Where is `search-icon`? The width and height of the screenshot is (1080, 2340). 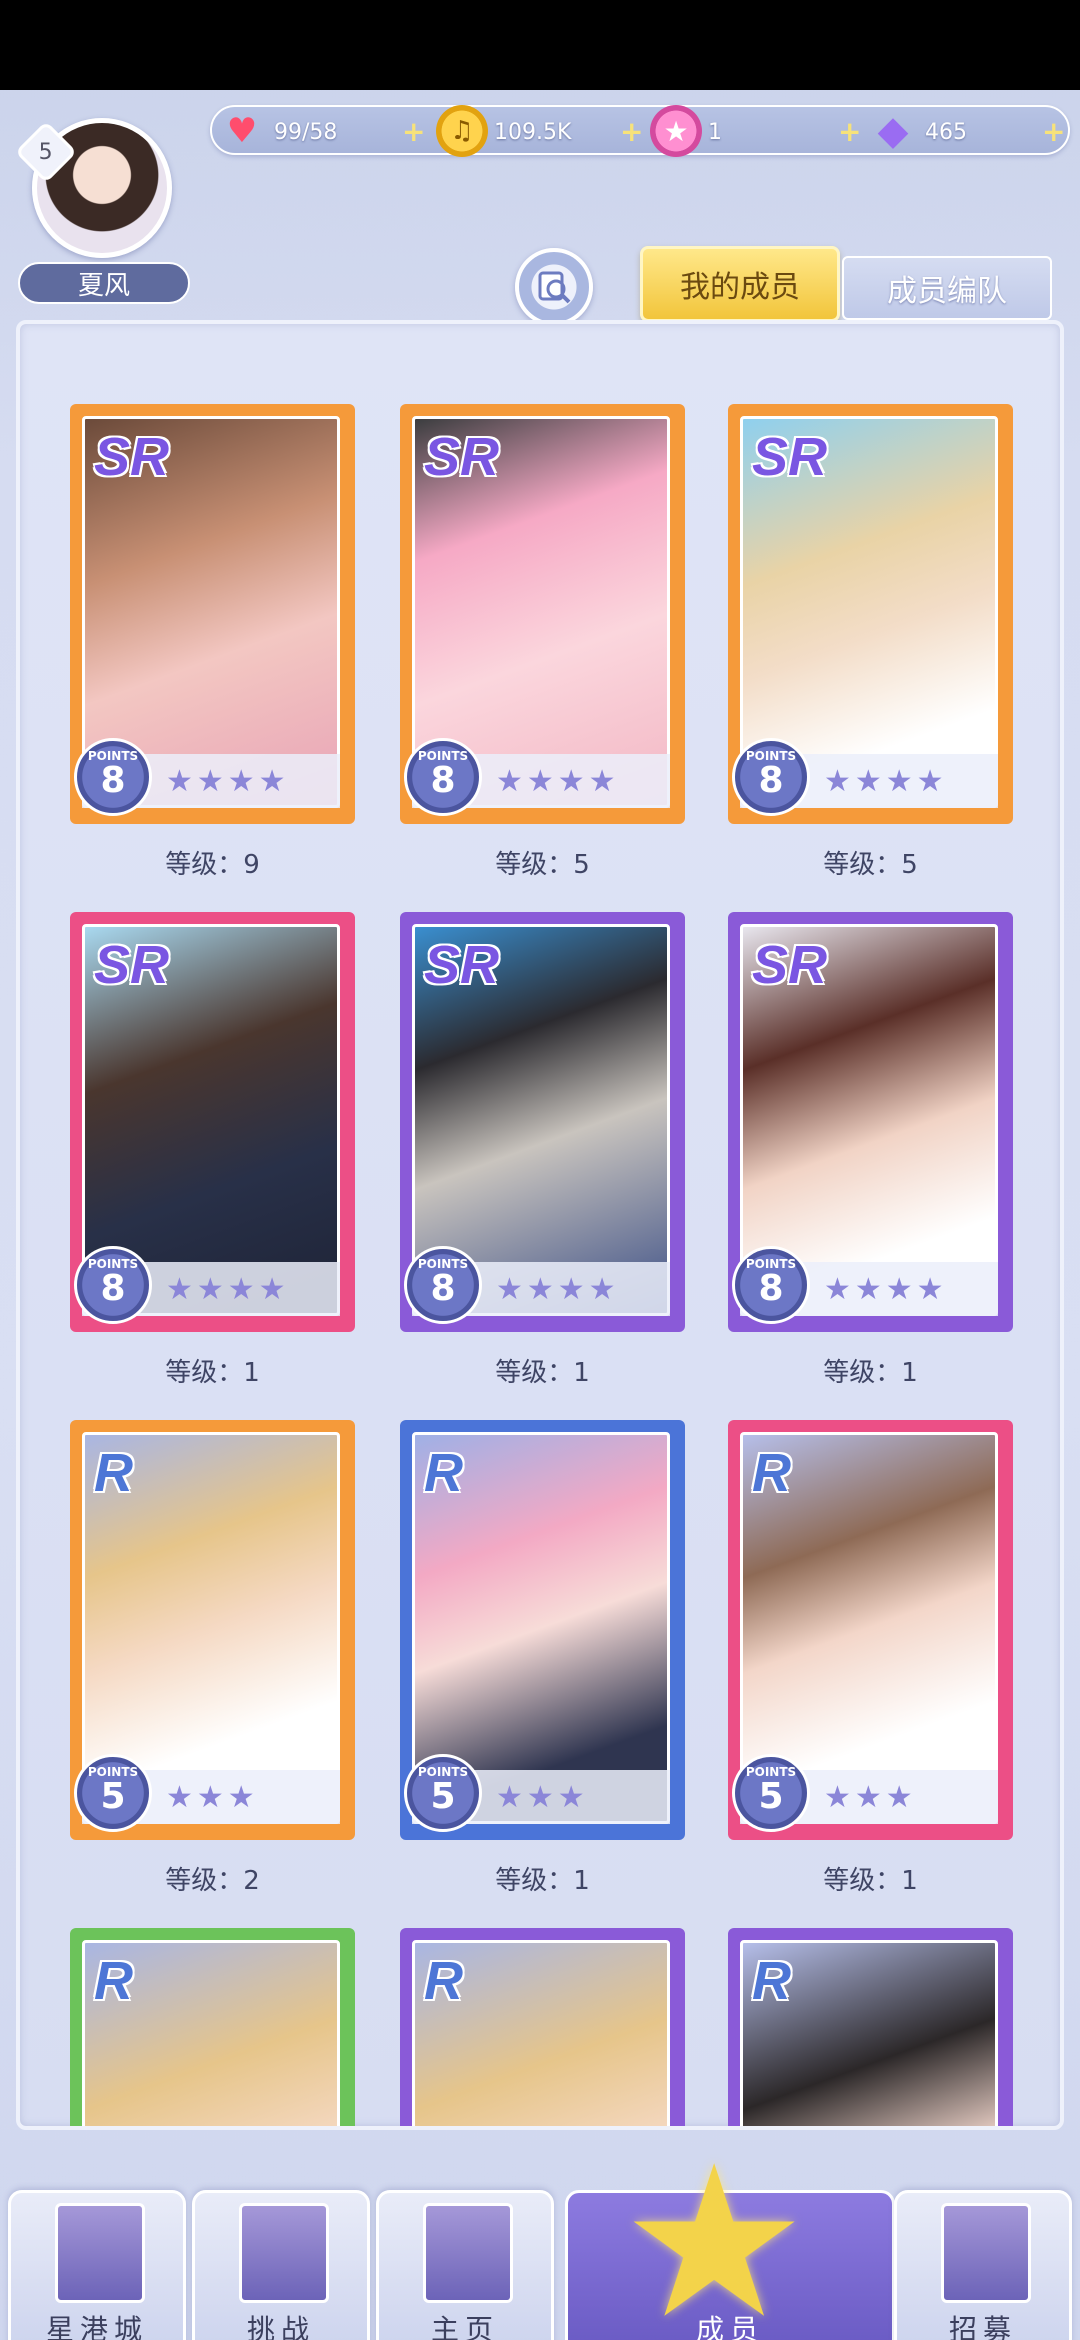
search-icon is located at coordinates (554, 287).